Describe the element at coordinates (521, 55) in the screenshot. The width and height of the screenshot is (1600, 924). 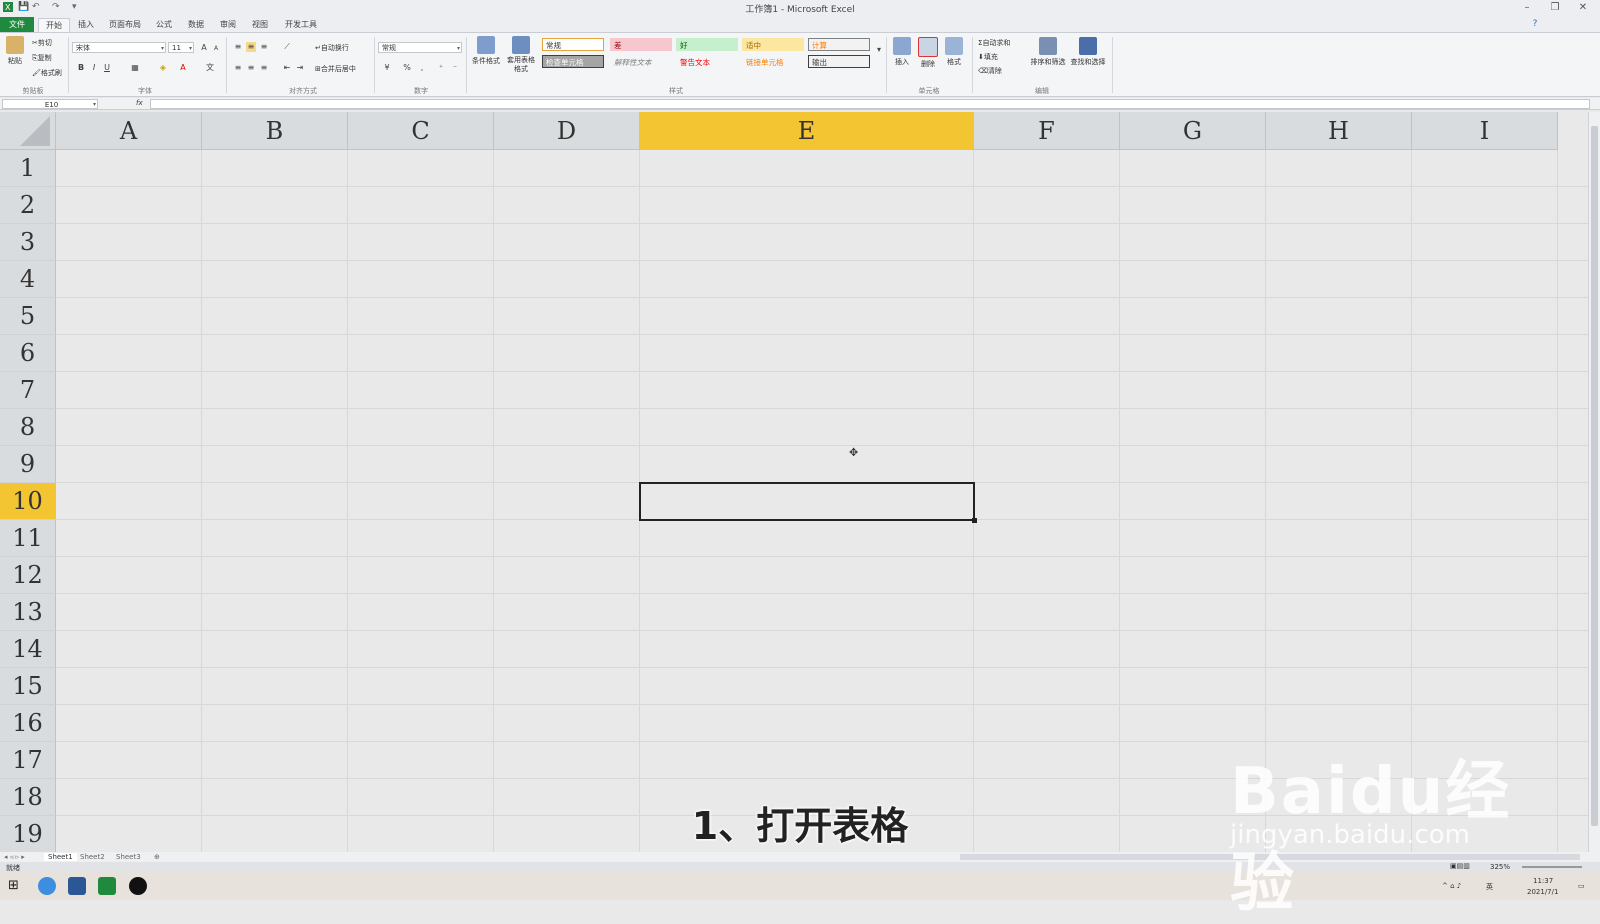
I see `format-as-table-button: 套用表格格式` at that location.